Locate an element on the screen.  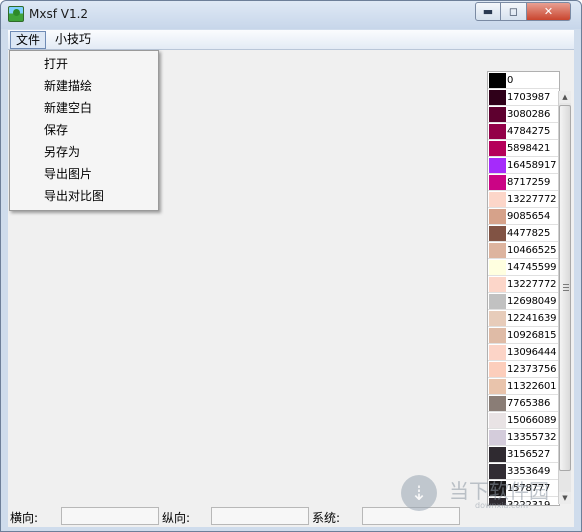
color-value: 12698049 is located at coordinates (532, 301).